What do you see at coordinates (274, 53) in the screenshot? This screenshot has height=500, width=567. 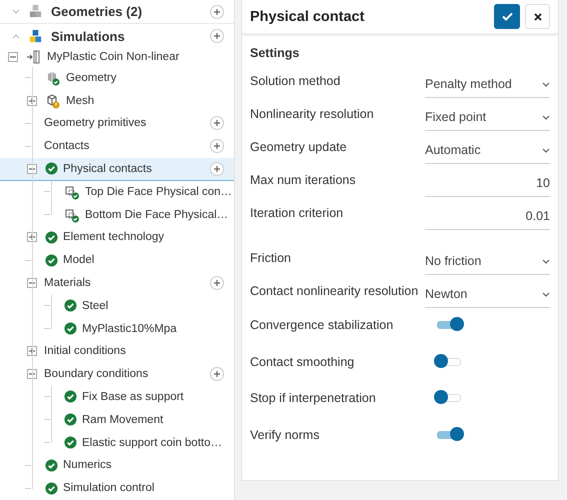 I see `section-title: Settings` at bounding box center [274, 53].